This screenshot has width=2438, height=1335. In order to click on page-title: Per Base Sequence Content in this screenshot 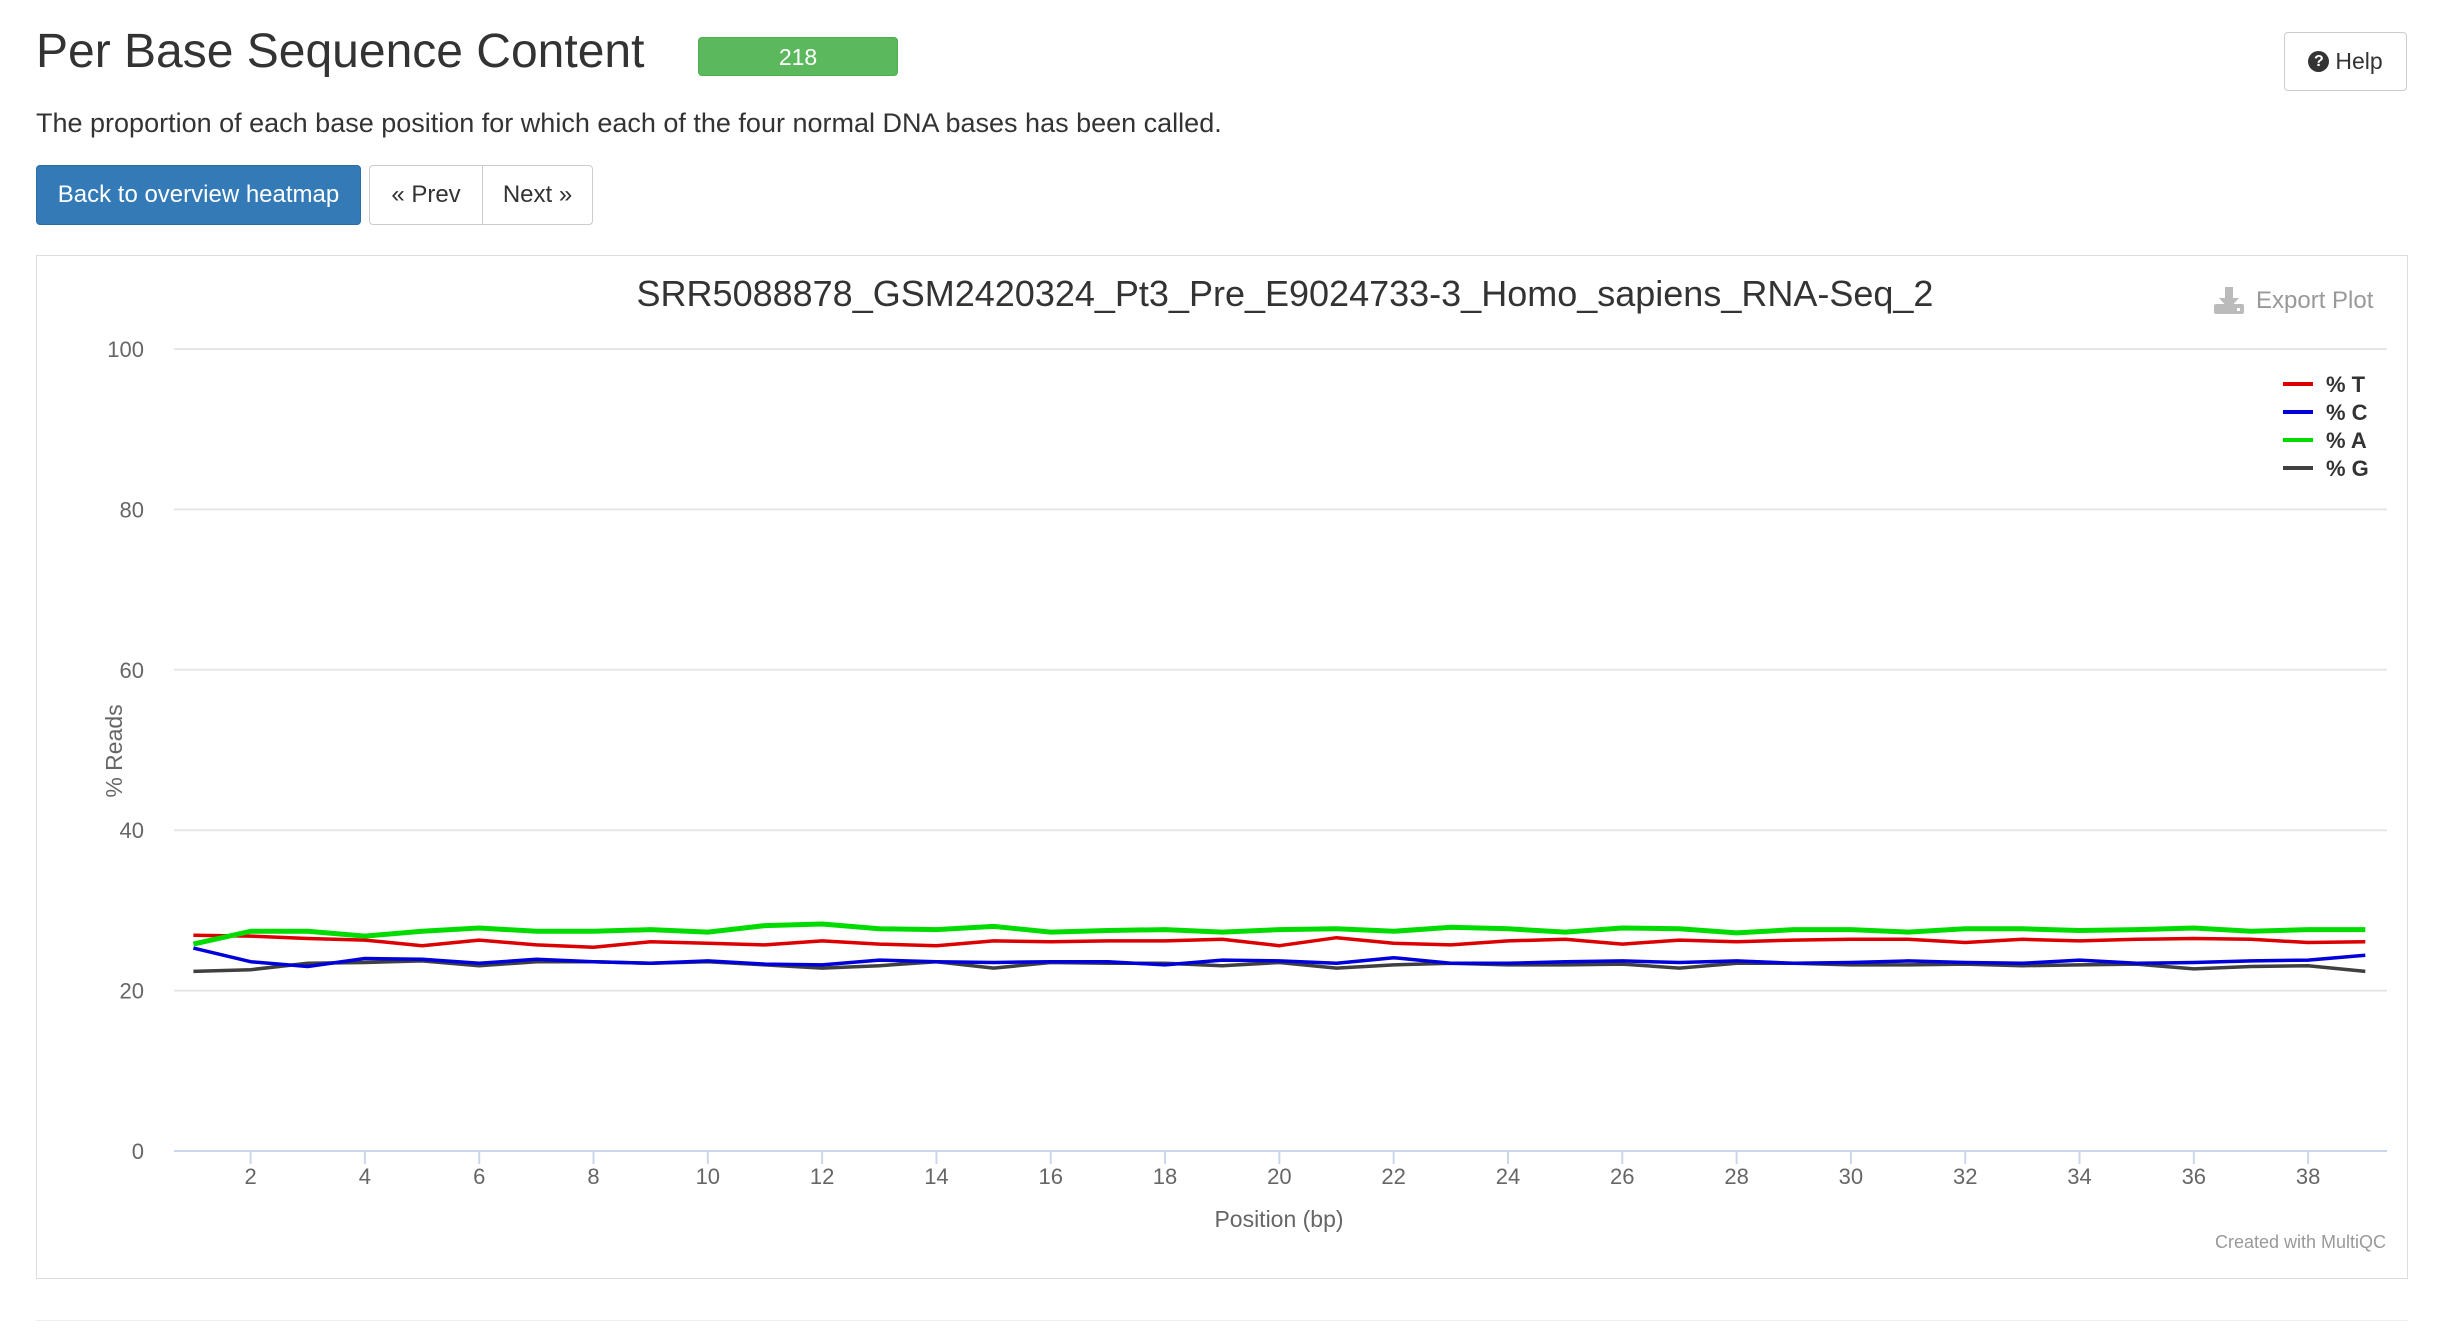, I will do `click(340, 51)`.